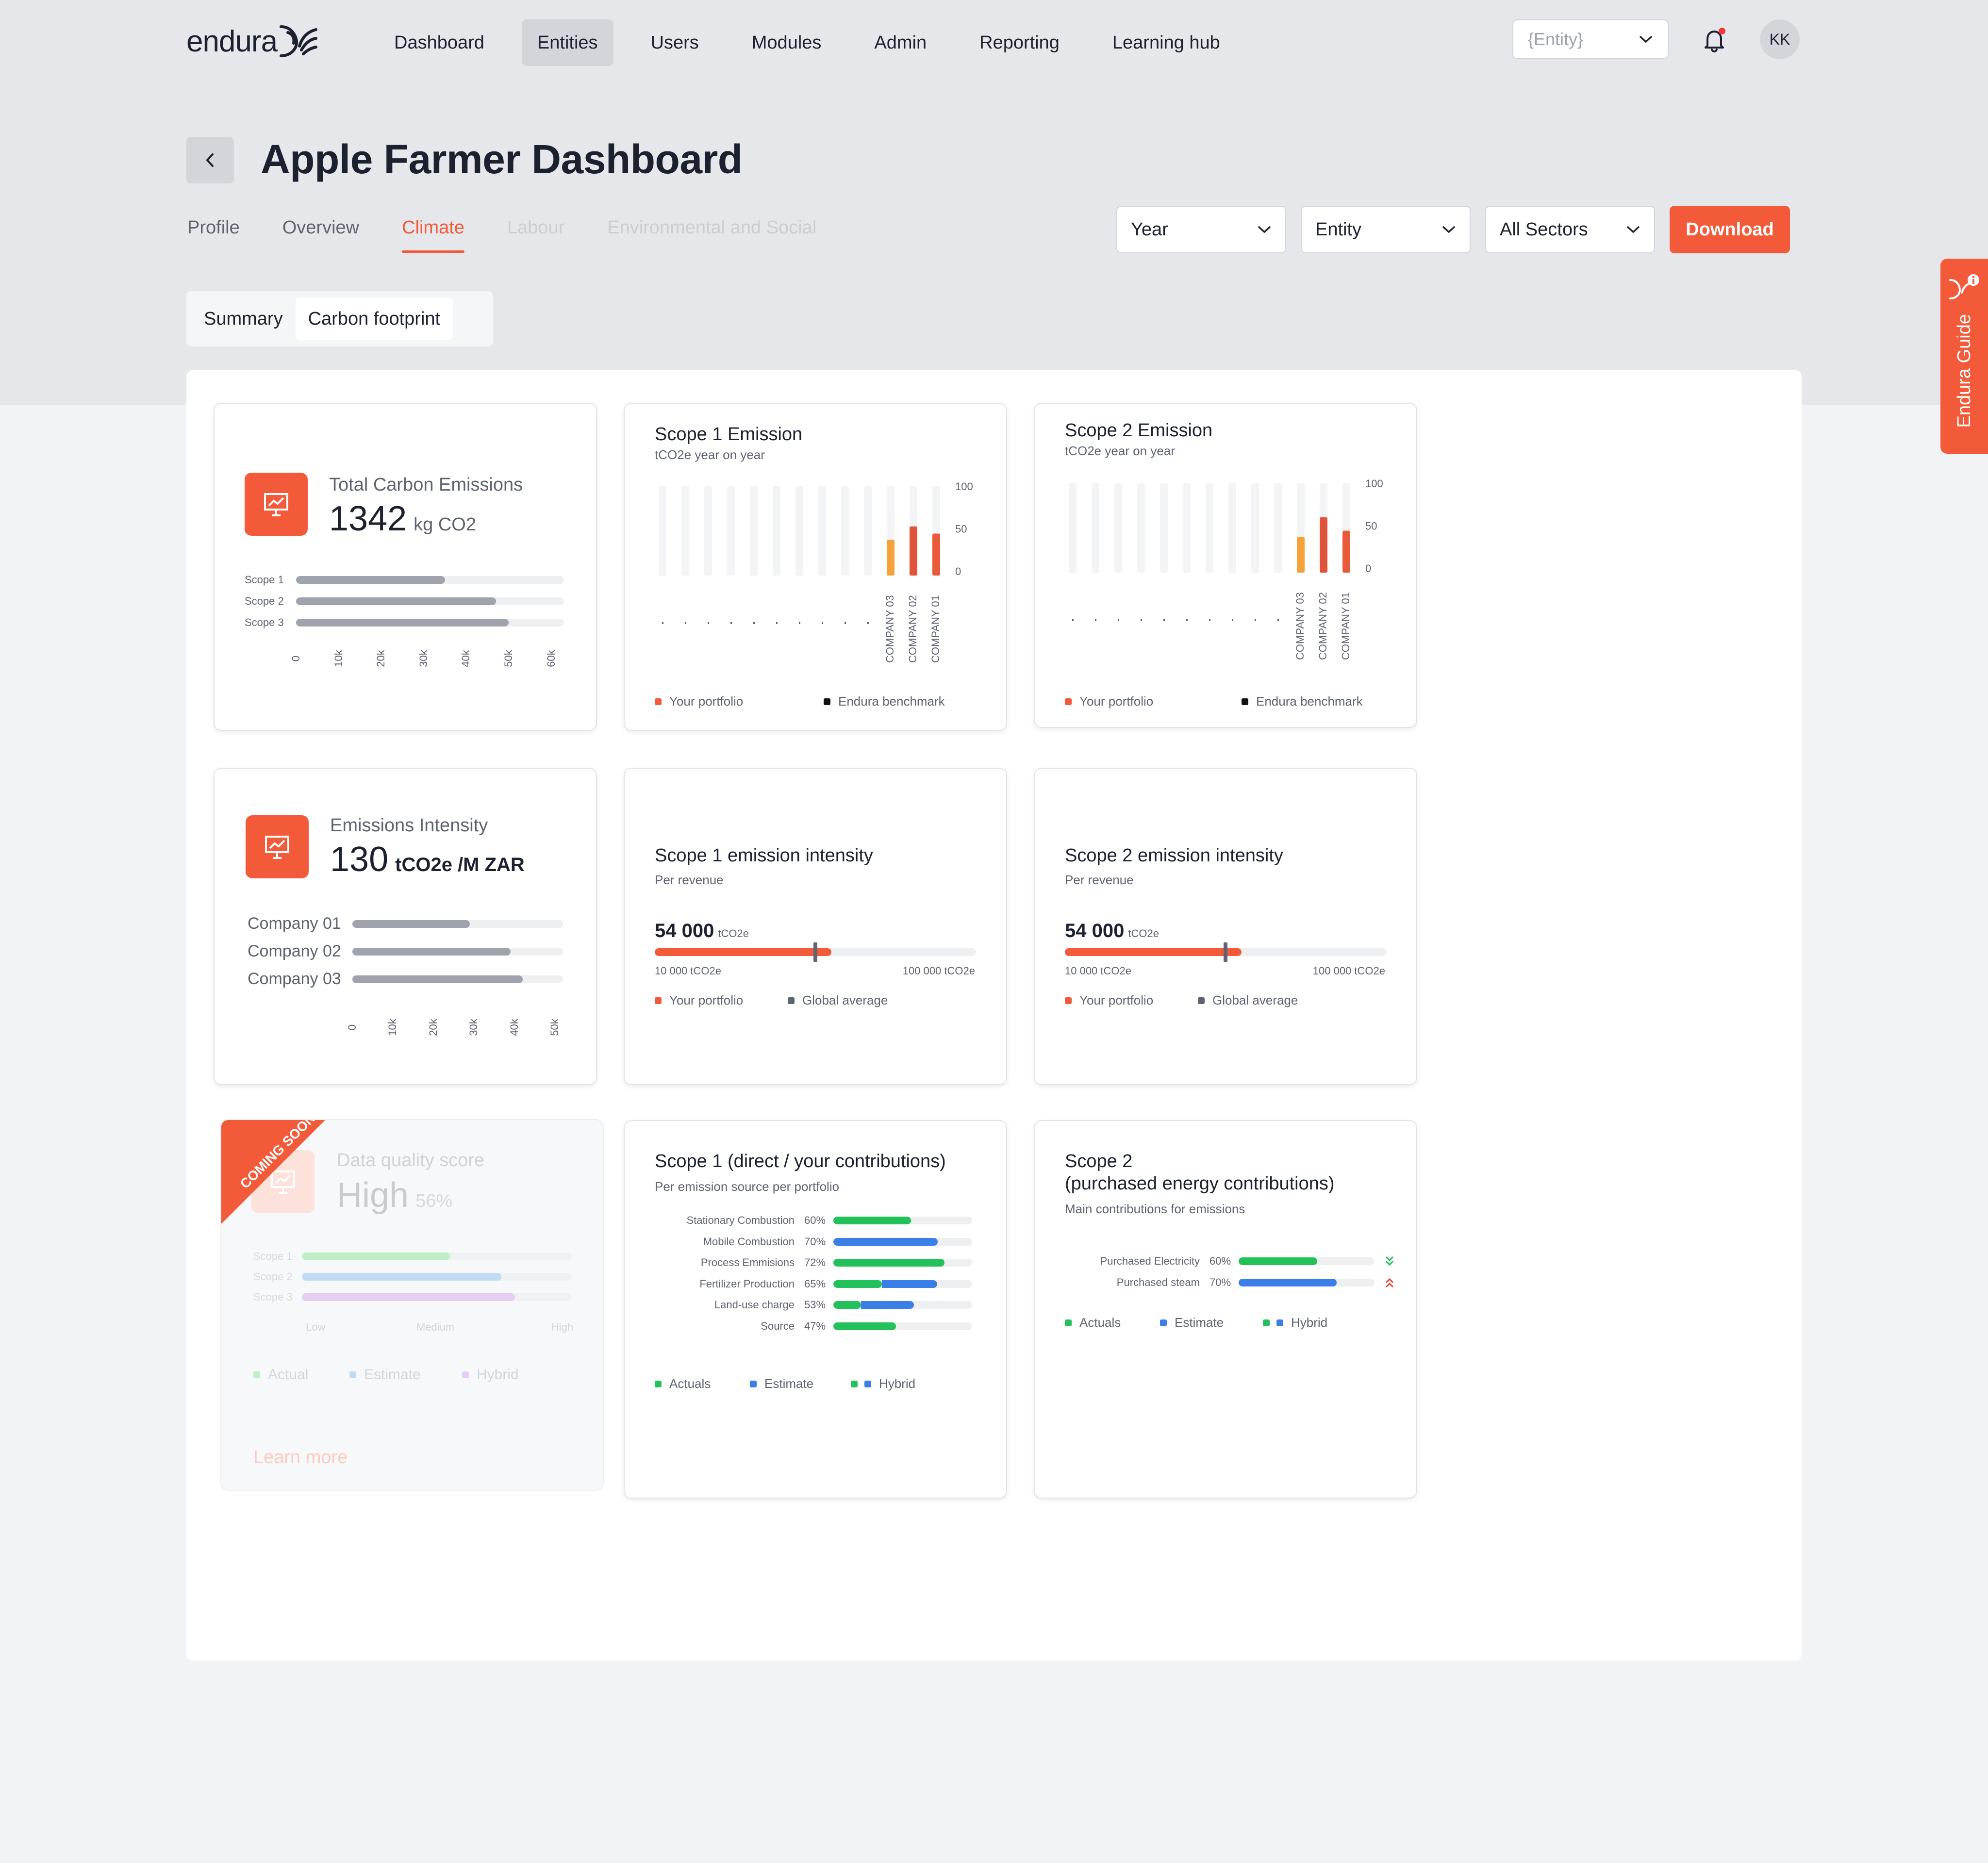 The height and width of the screenshot is (1863, 1988). Describe the element at coordinates (1389, 1283) in the screenshot. I see `trend-chevron` at that location.